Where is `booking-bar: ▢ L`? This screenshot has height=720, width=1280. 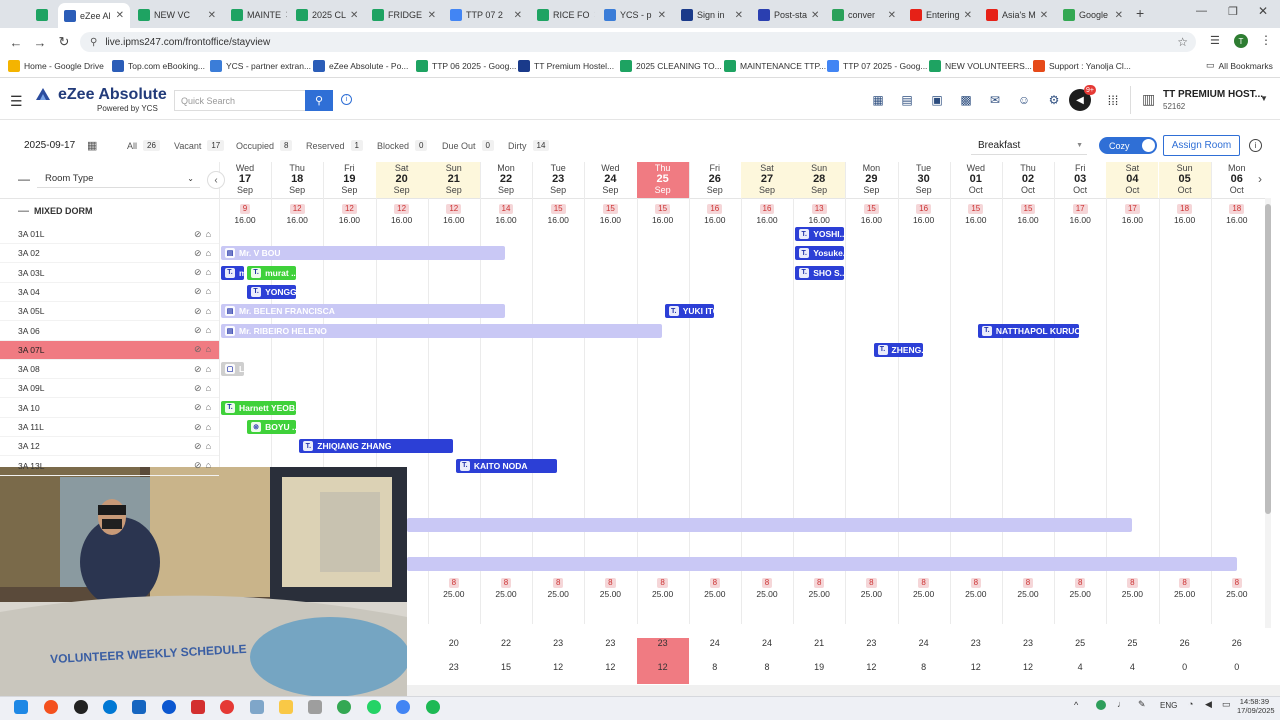
booking-bar: ▢ L is located at coordinates (233, 369).